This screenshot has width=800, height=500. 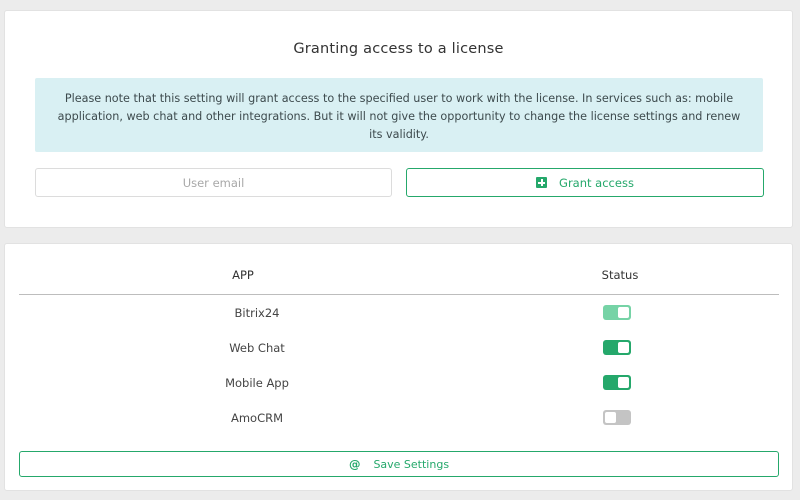 What do you see at coordinates (243, 275) in the screenshot?
I see `app-column-header: APP` at bounding box center [243, 275].